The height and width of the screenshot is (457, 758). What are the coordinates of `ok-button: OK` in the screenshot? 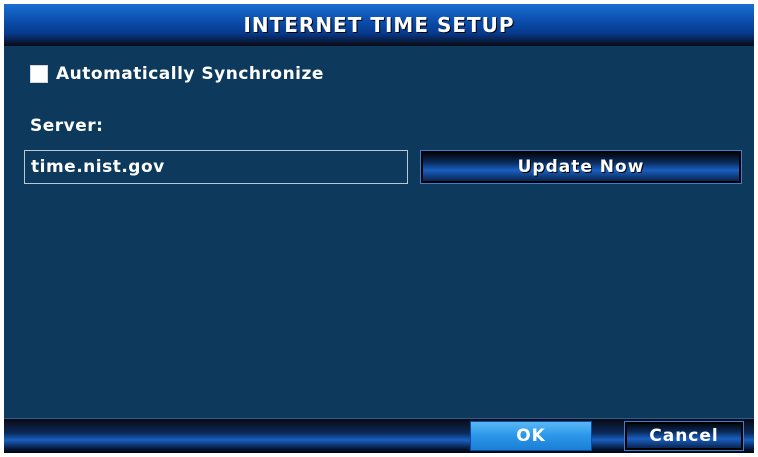 It's located at (531, 436).